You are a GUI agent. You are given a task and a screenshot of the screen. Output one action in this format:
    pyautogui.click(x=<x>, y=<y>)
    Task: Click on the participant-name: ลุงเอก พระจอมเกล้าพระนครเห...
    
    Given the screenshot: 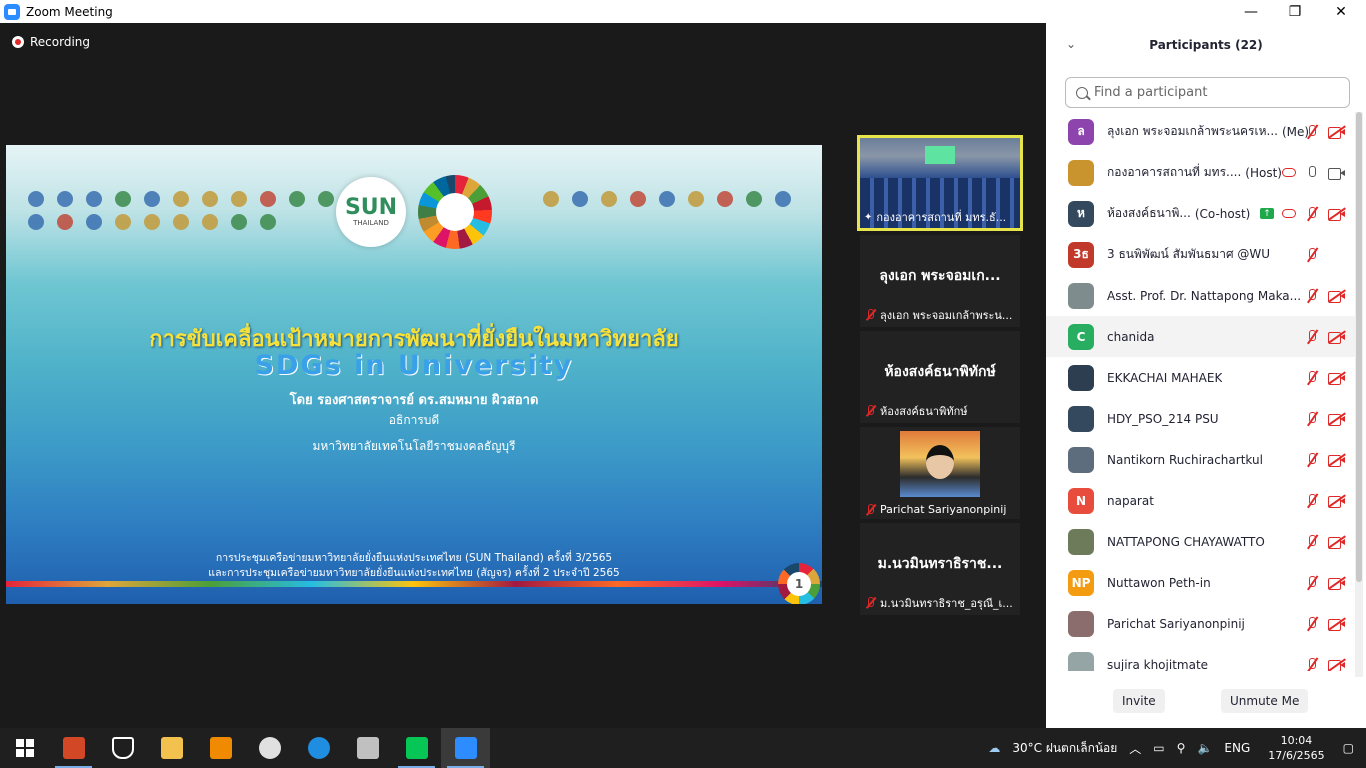 What is the action you would take?
    pyautogui.click(x=1192, y=131)
    